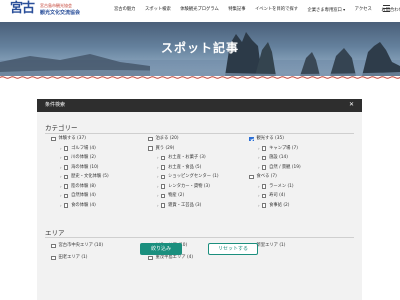 This screenshot has width=400, height=300. What do you see at coordinates (78, 206) in the screenshot?
I see `category-option: › 食の体験 (4)` at bounding box center [78, 206].